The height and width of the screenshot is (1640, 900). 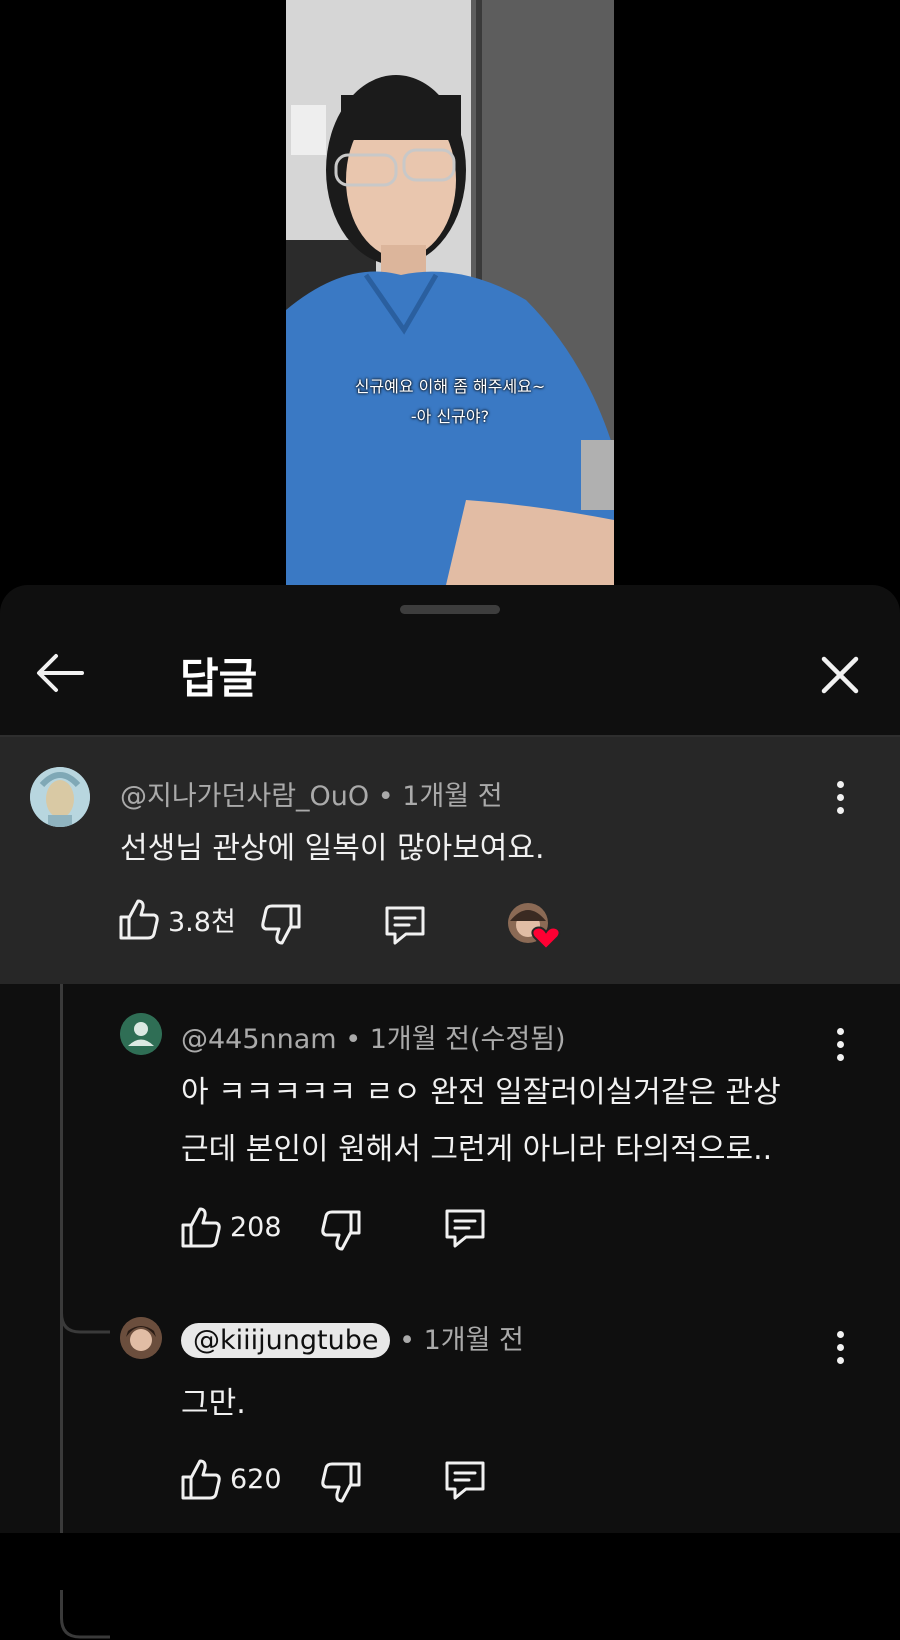 I want to click on avatar-image, so click(x=60, y=797).